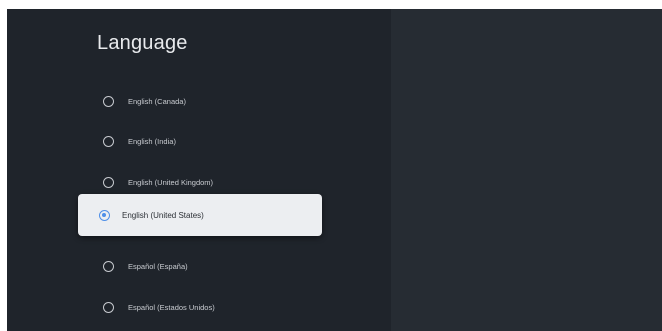  What do you see at coordinates (163, 215) in the screenshot?
I see `language-option-label: English (United States)` at bounding box center [163, 215].